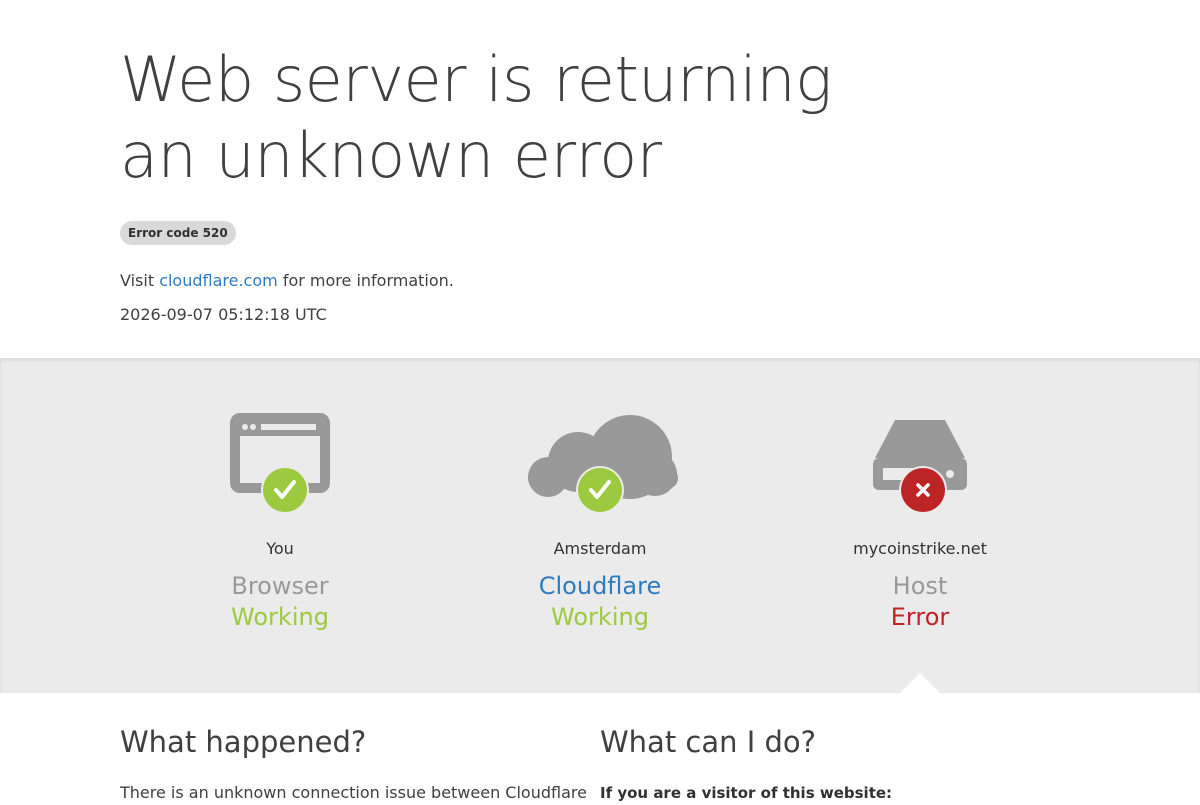  What do you see at coordinates (600, 586) in the screenshot?
I see `cloudflare-role-link: Cloudflare` at bounding box center [600, 586].